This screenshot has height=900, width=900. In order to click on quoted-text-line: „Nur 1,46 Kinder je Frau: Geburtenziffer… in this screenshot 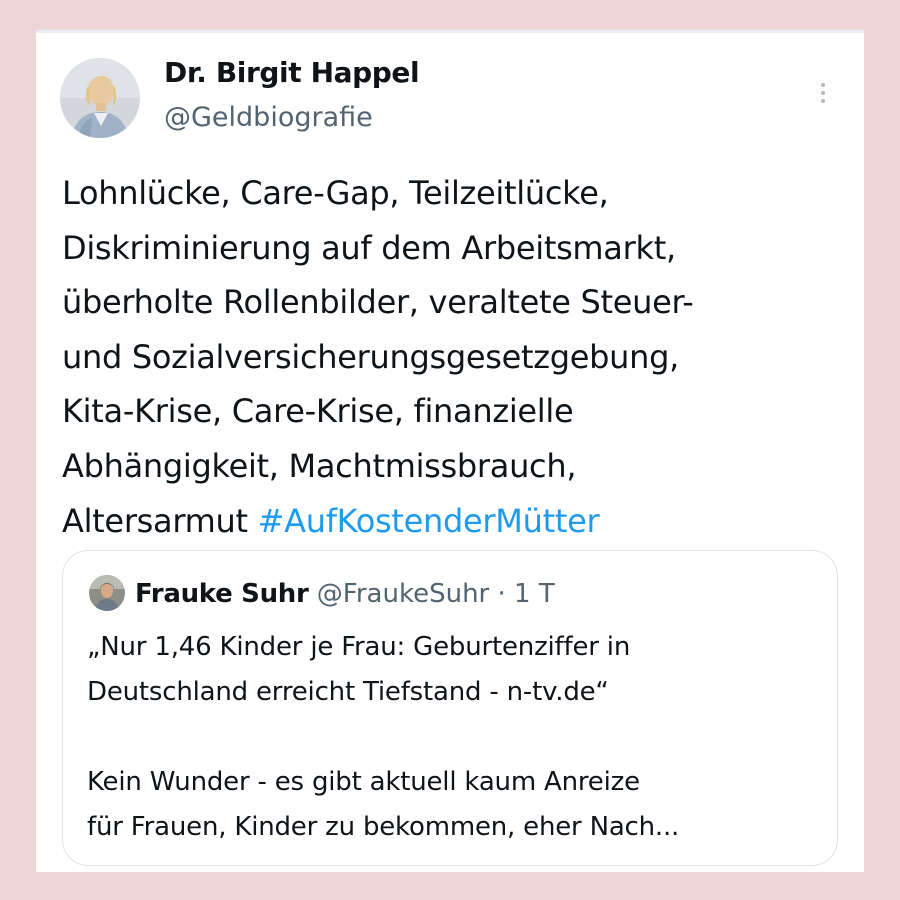, I will do `click(359, 647)`.